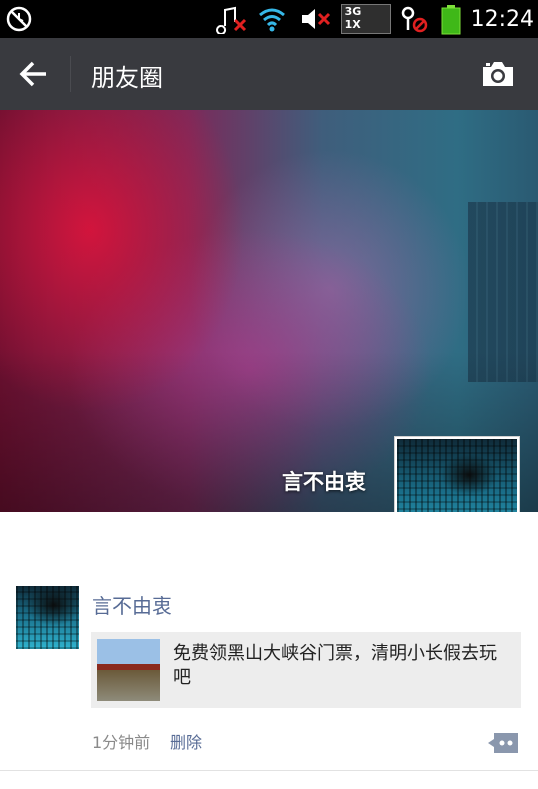 The width and height of the screenshot is (538, 789). I want to click on volume-muted-icon, so click(316, 19).